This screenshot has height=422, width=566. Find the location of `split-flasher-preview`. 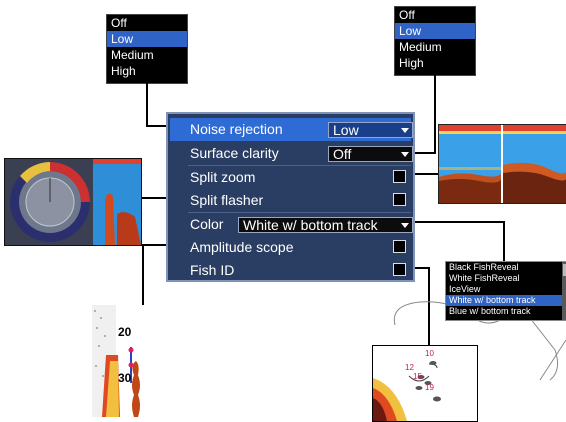

split-flasher-preview is located at coordinates (73, 202).